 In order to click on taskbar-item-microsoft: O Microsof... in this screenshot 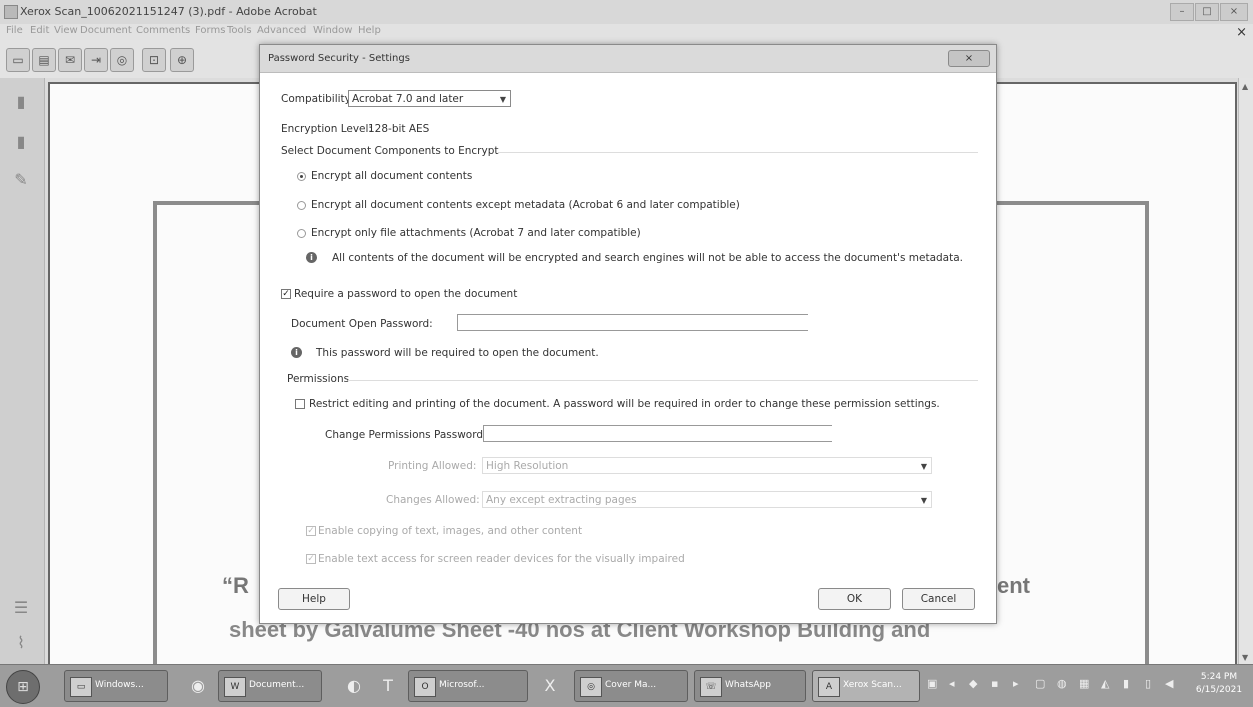, I will do `click(468, 686)`.